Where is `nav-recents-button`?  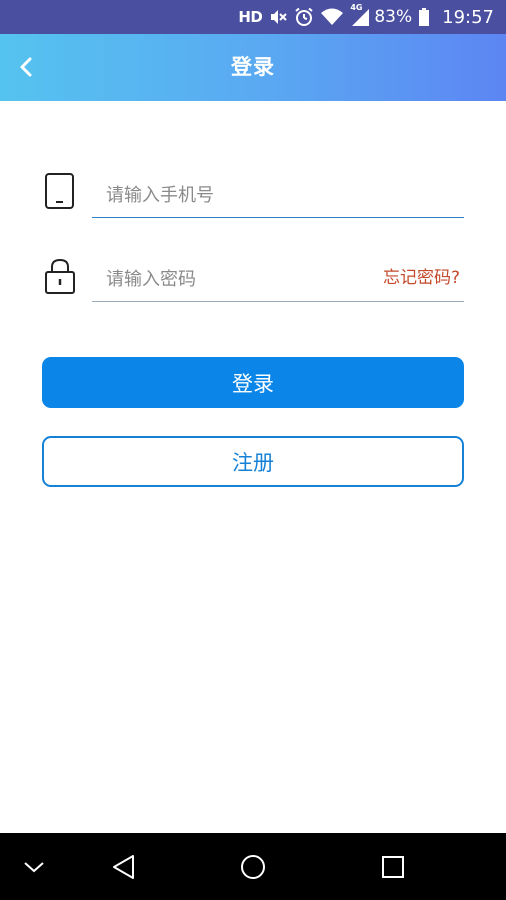 nav-recents-button is located at coordinates (393, 867).